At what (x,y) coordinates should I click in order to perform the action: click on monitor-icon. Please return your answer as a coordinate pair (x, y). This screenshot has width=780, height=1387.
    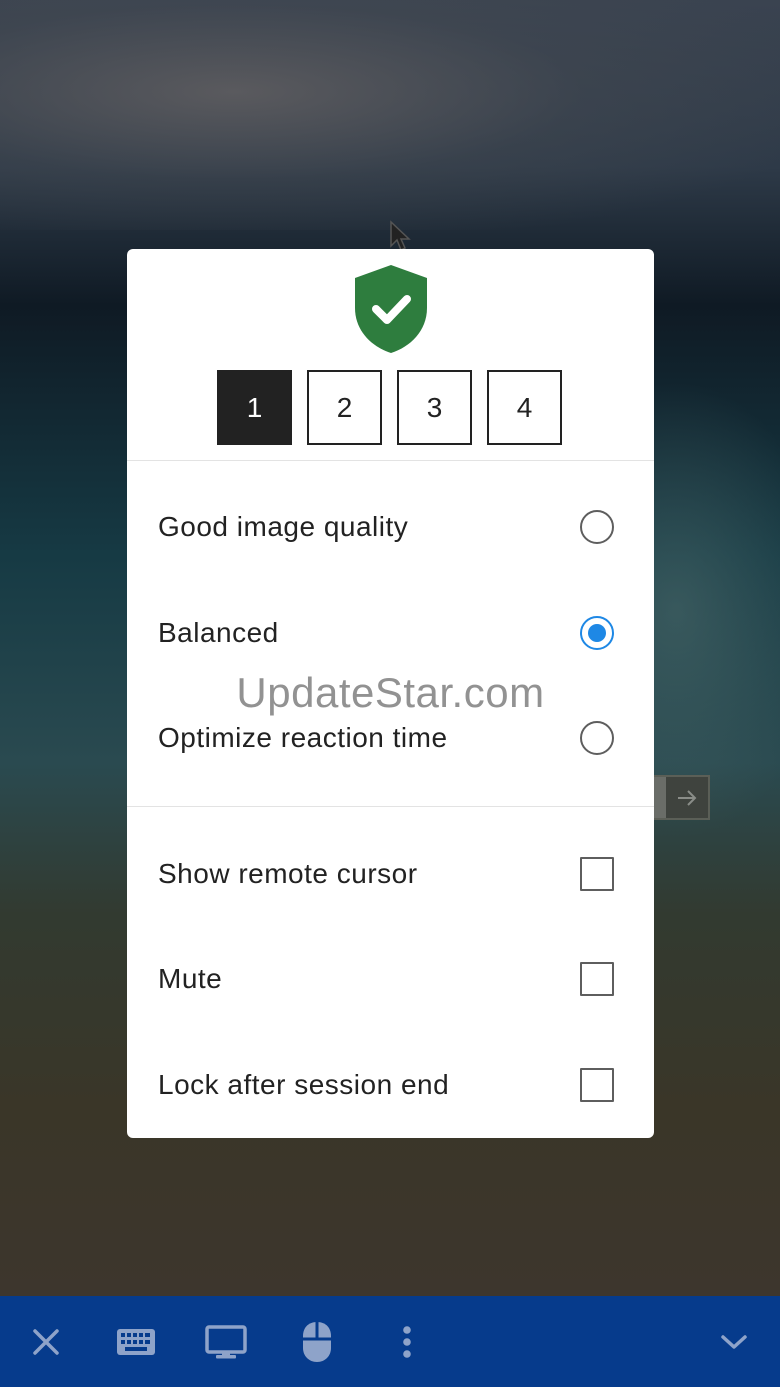
    Looking at the image, I should click on (226, 1341).